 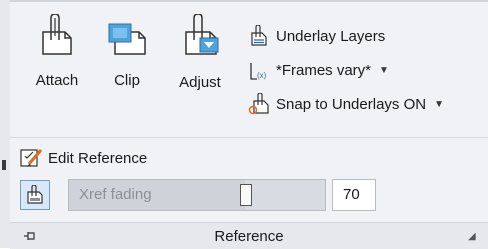 I want to click on attach-label: Attach, so click(x=57, y=80).